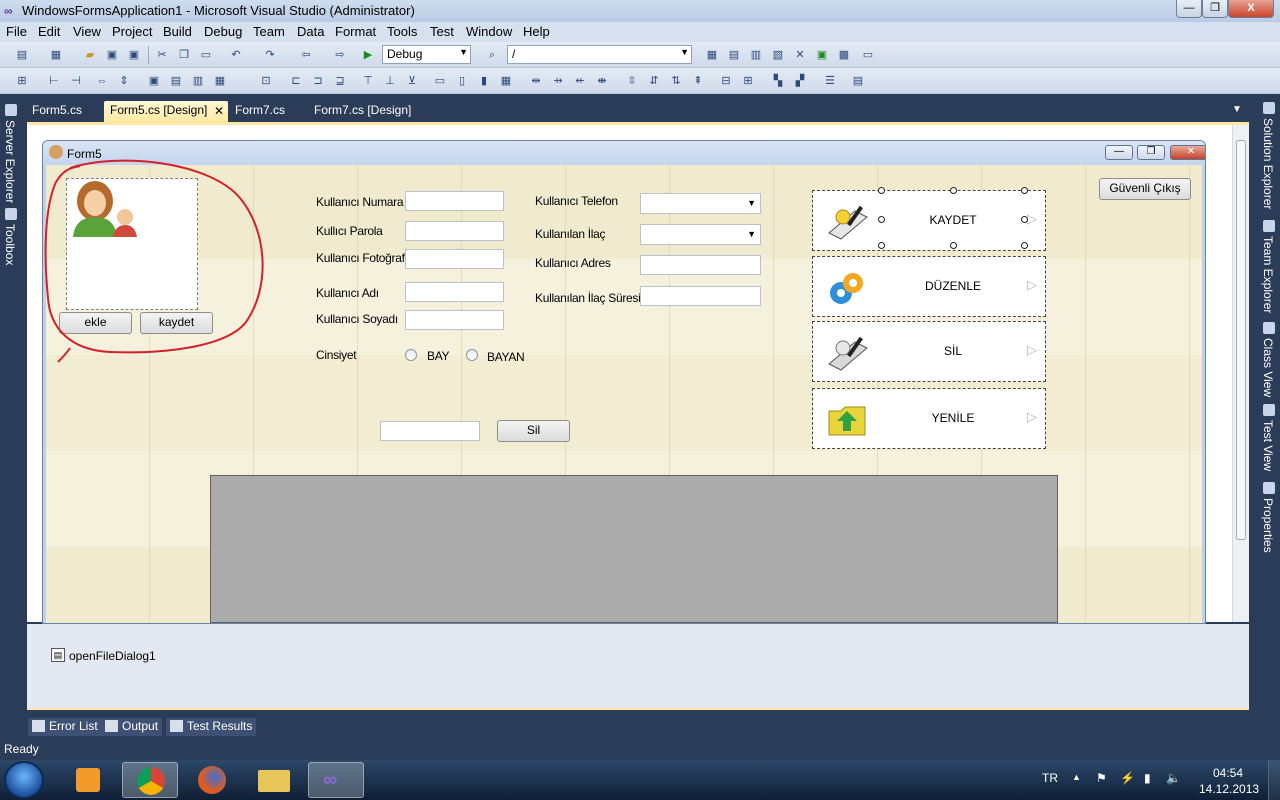  What do you see at coordinates (56, 55) in the screenshot?
I see `add-item-icon: ▦` at bounding box center [56, 55].